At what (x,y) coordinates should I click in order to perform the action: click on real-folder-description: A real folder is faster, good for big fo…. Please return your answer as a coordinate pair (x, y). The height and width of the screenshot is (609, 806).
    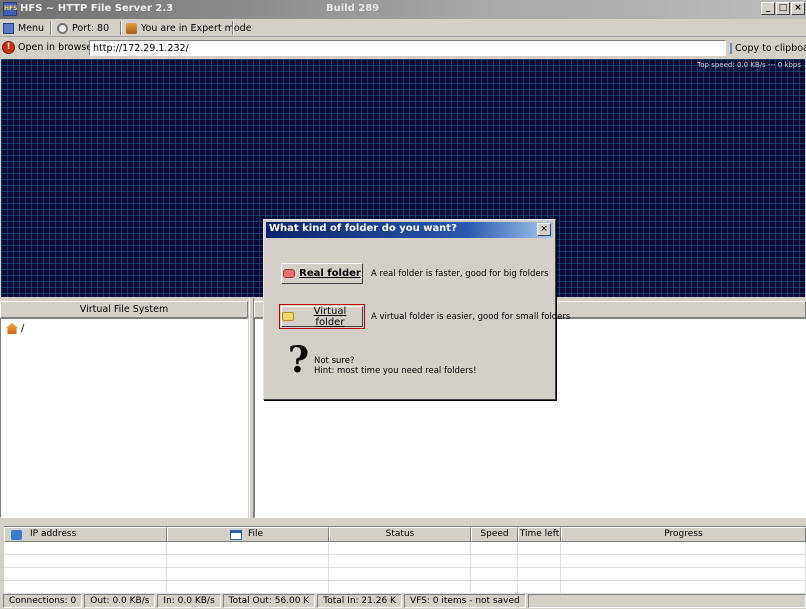
    Looking at the image, I should click on (460, 274).